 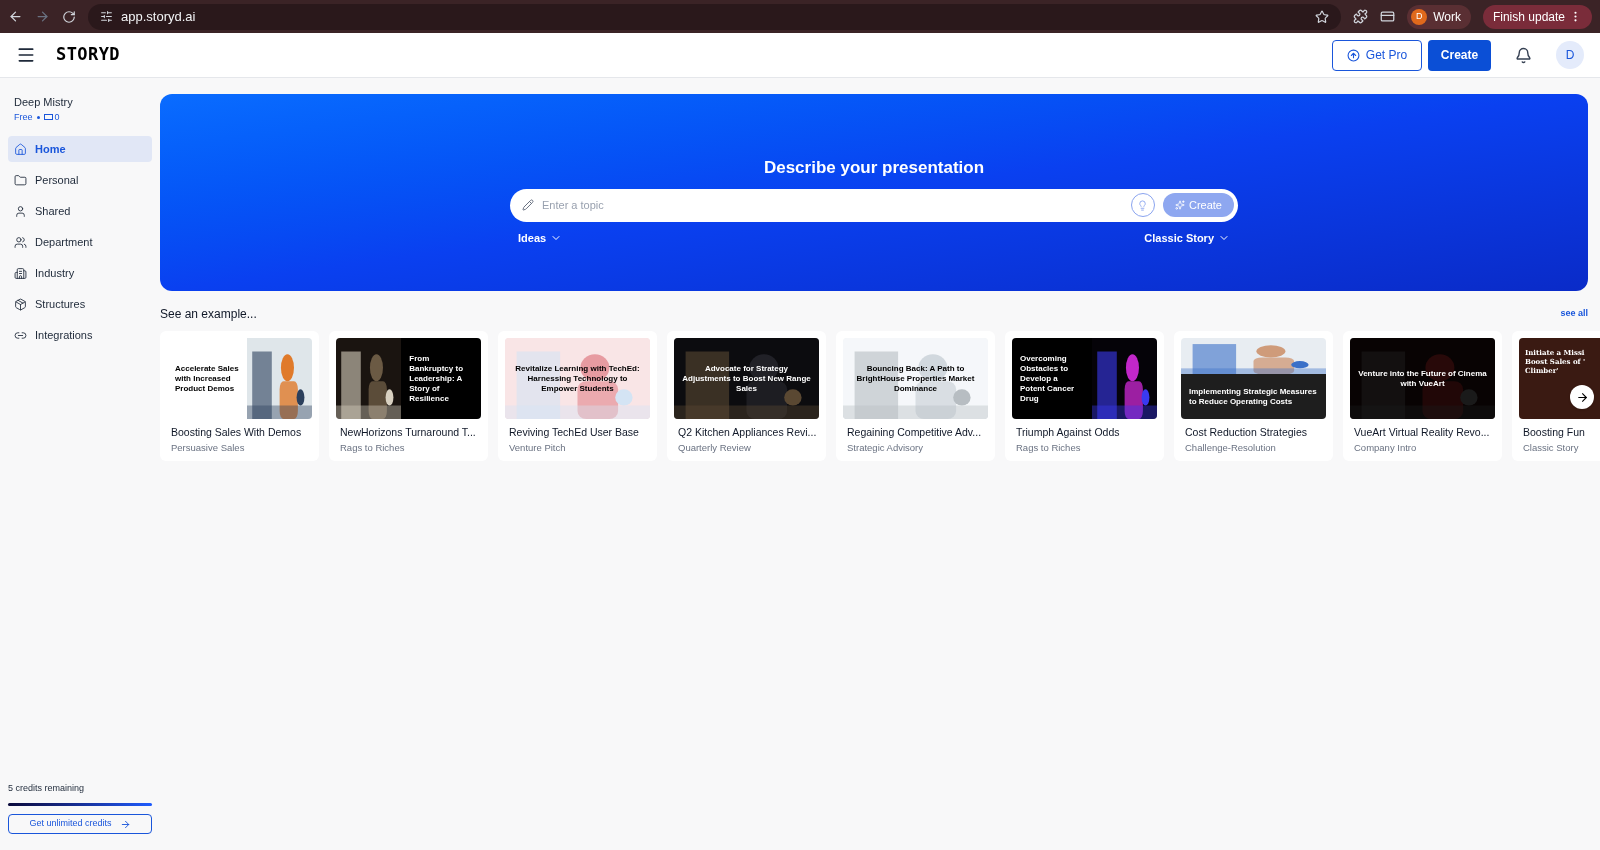 I want to click on user-avatar: D, so click(x=1570, y=55).